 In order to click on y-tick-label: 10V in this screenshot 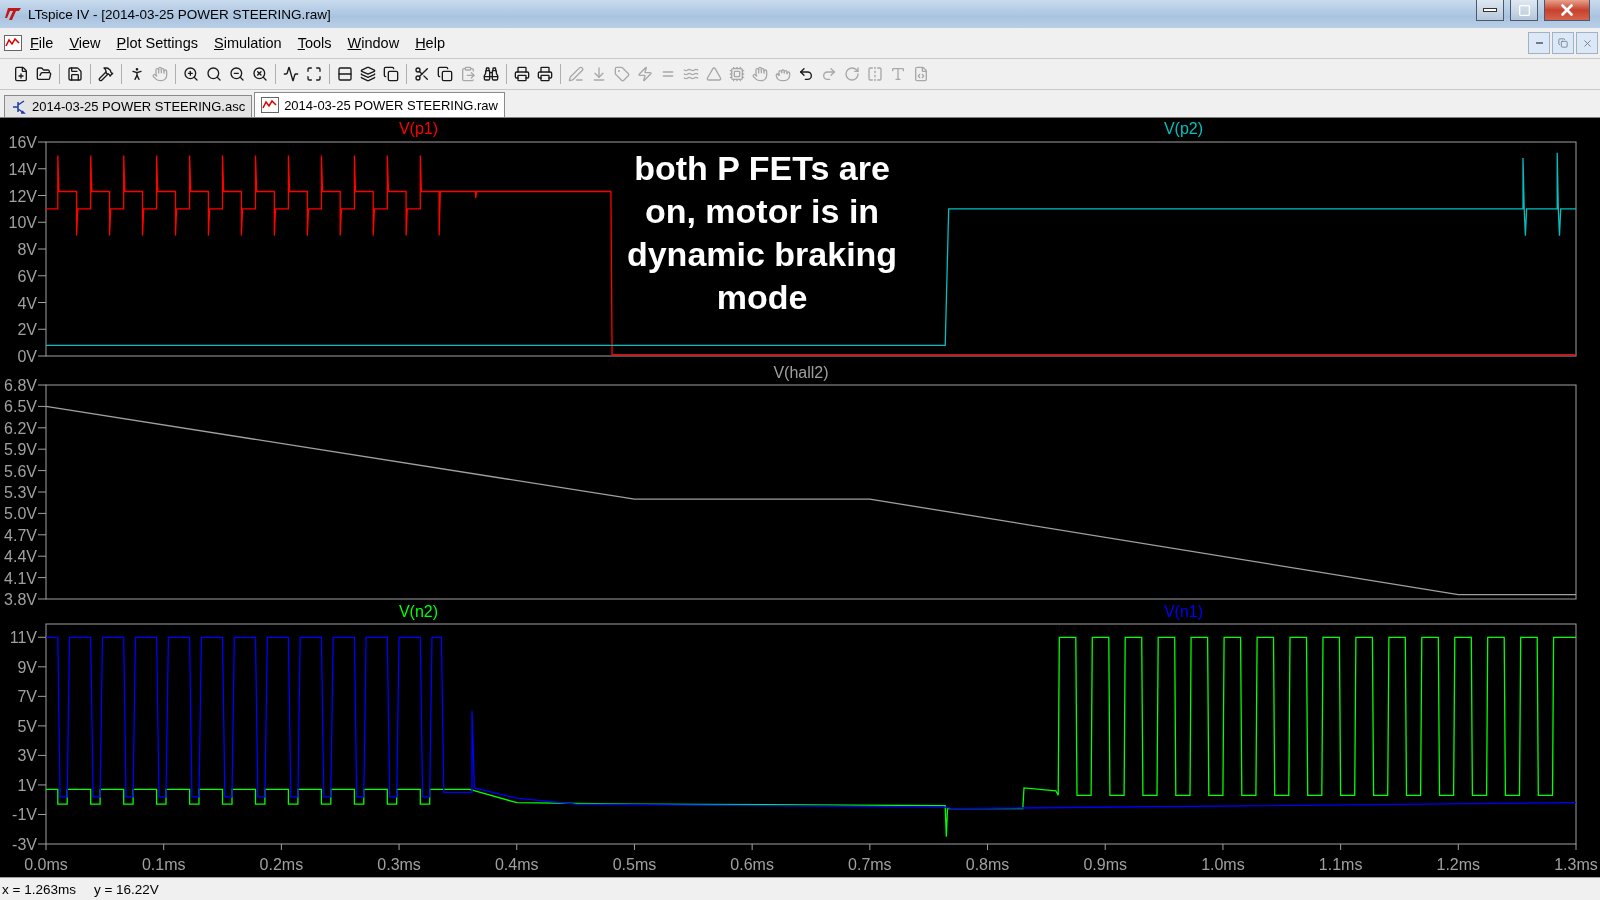, I will do `click(22, 223)`.